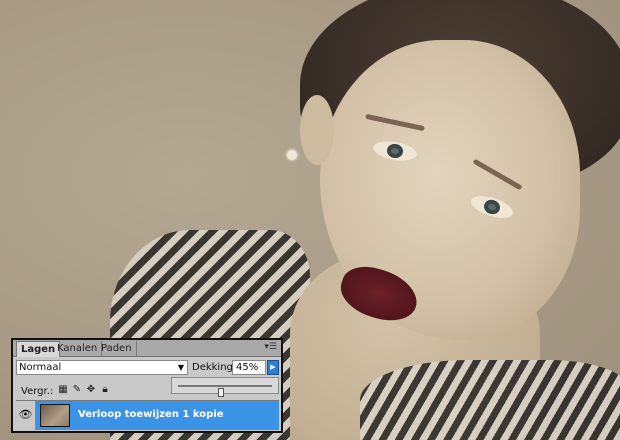 The width and height of the screenshot is (620, 440). Describe the element at coordinates (91, 390) in the screenshot. I see `lock-position-move-icon: ✥` at that location.